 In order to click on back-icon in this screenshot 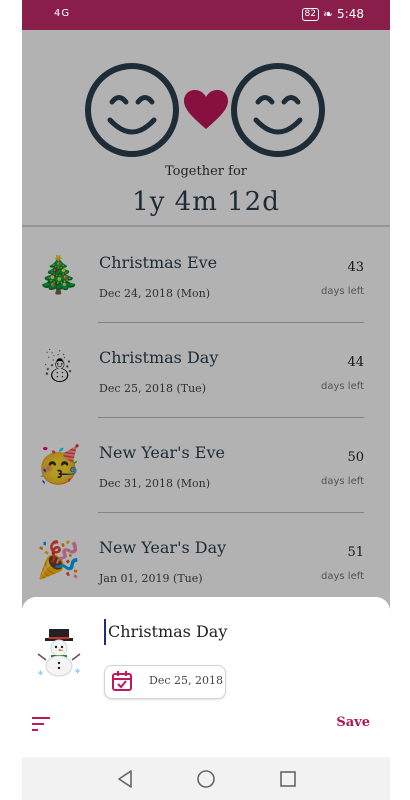, I will do `click(125, 779)`.